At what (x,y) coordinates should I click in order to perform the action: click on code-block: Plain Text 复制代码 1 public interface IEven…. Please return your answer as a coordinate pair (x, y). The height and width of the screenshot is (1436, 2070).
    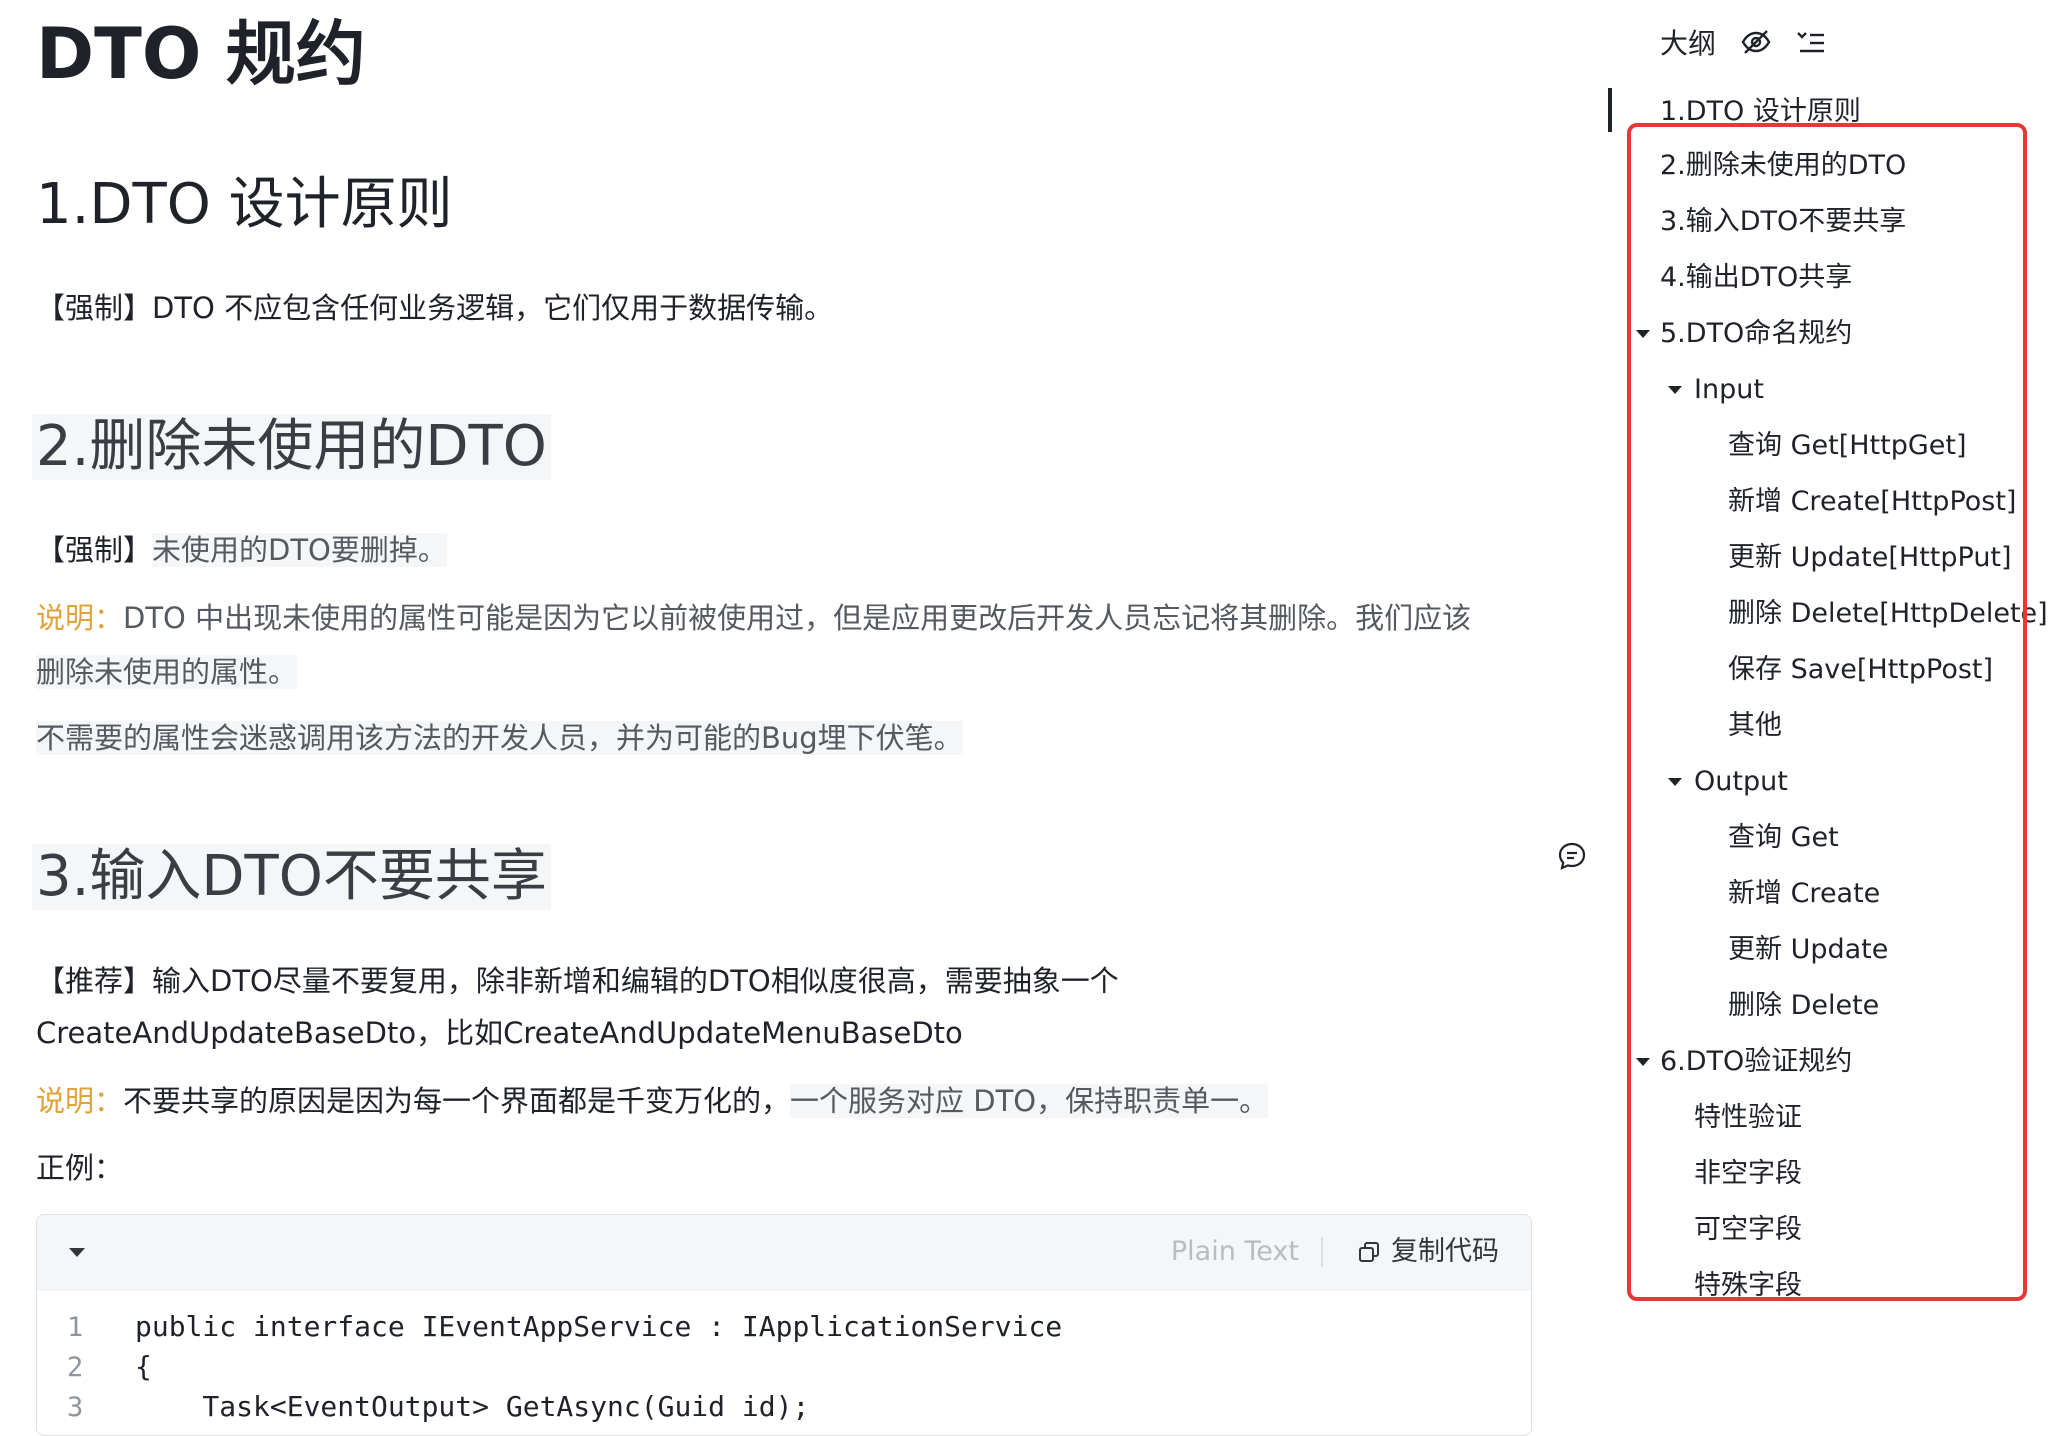
    Looking at the image, I should click on (784, 1325).